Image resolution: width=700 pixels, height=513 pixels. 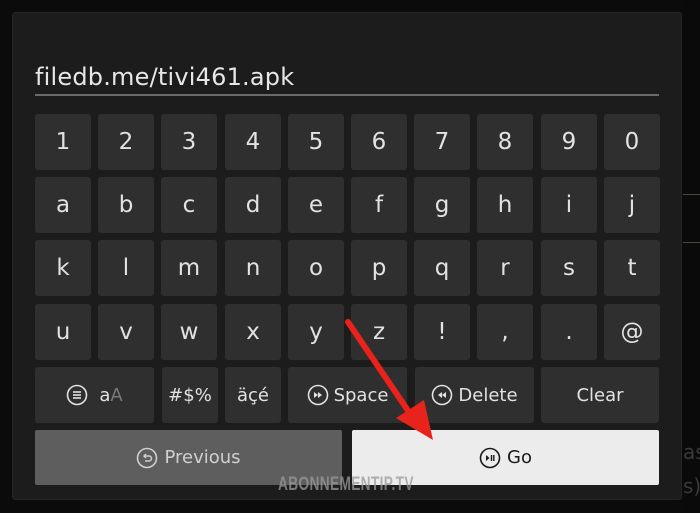 I want to click on key-,: ,, so click(x=505, y=332).